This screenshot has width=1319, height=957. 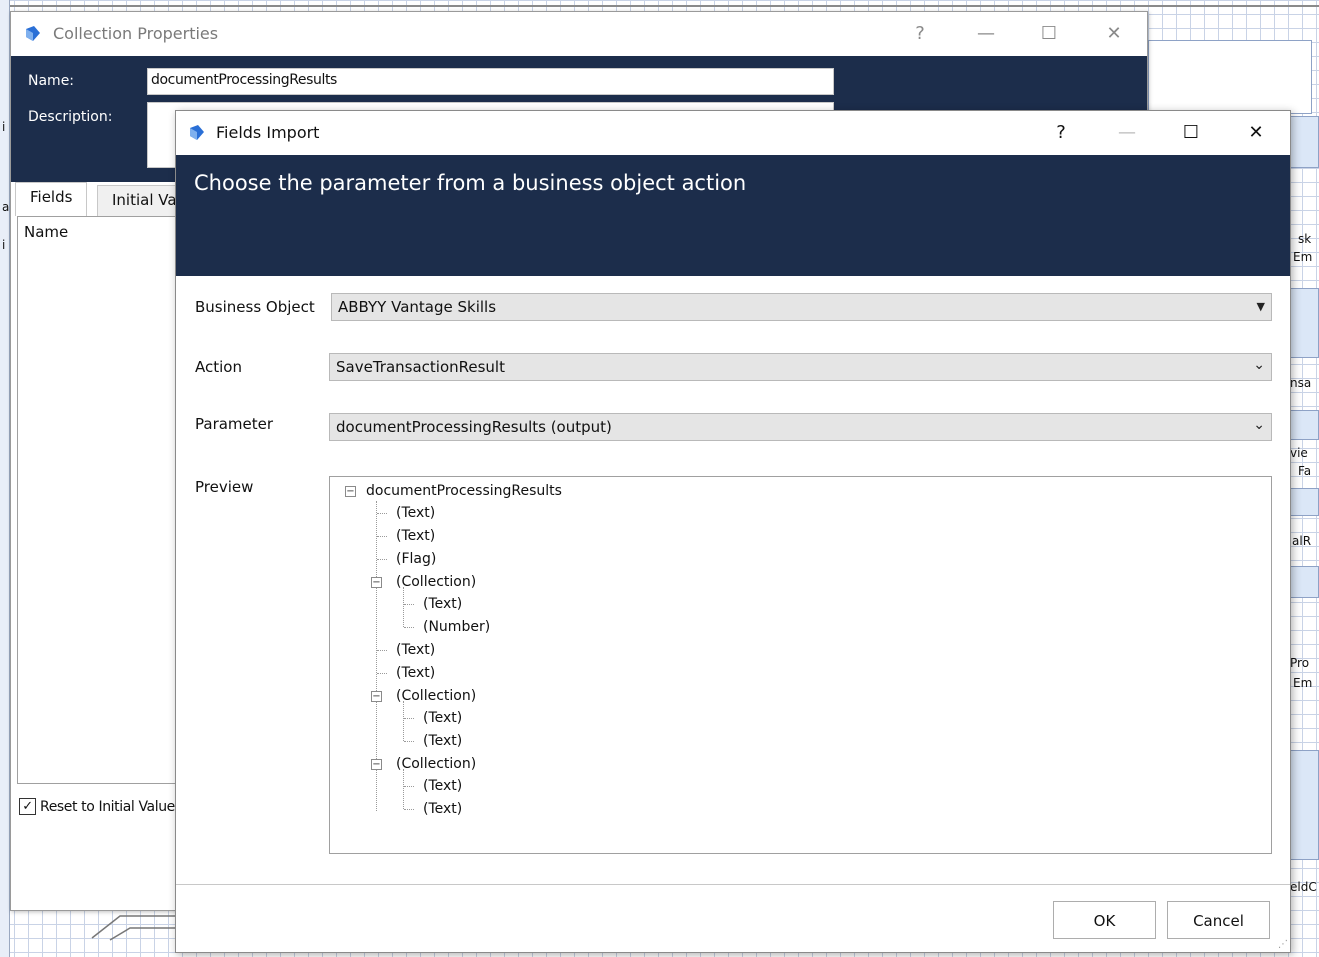 I want to click on tab-fields: Fields, so click(x=51, y=199).